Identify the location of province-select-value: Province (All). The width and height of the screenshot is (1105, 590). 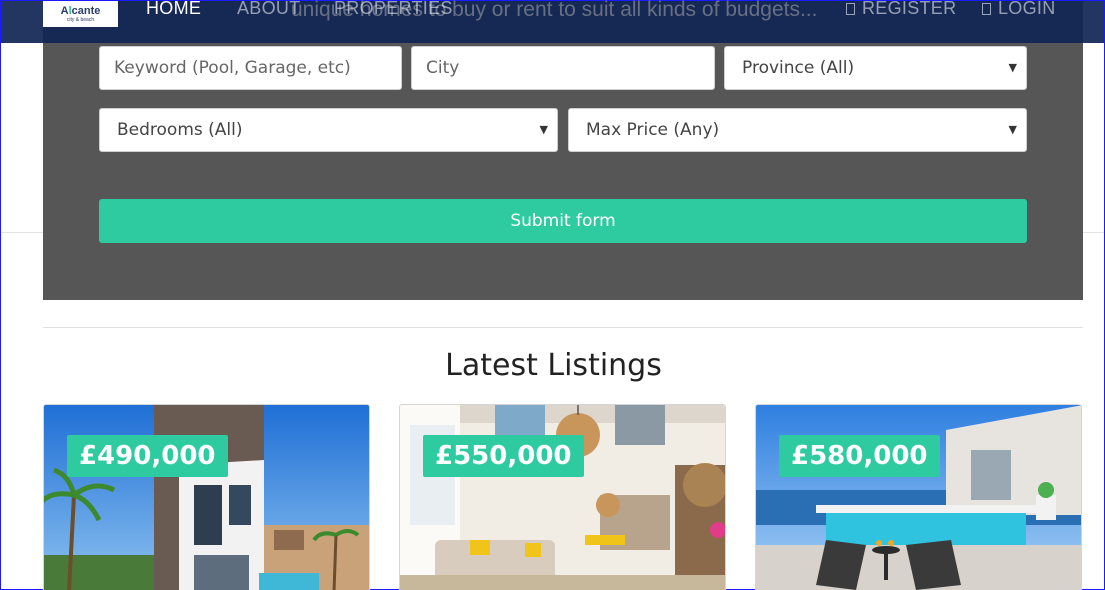
(798, 68).